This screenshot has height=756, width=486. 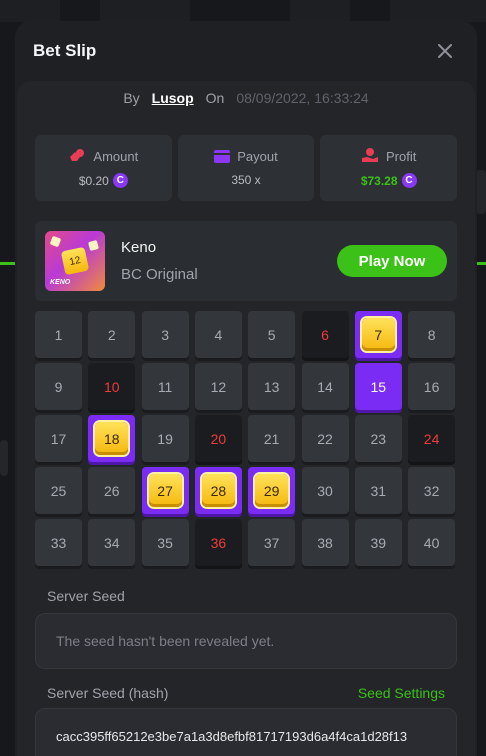 I want to click on keno-tile: 18, so click(x=112, y=438).